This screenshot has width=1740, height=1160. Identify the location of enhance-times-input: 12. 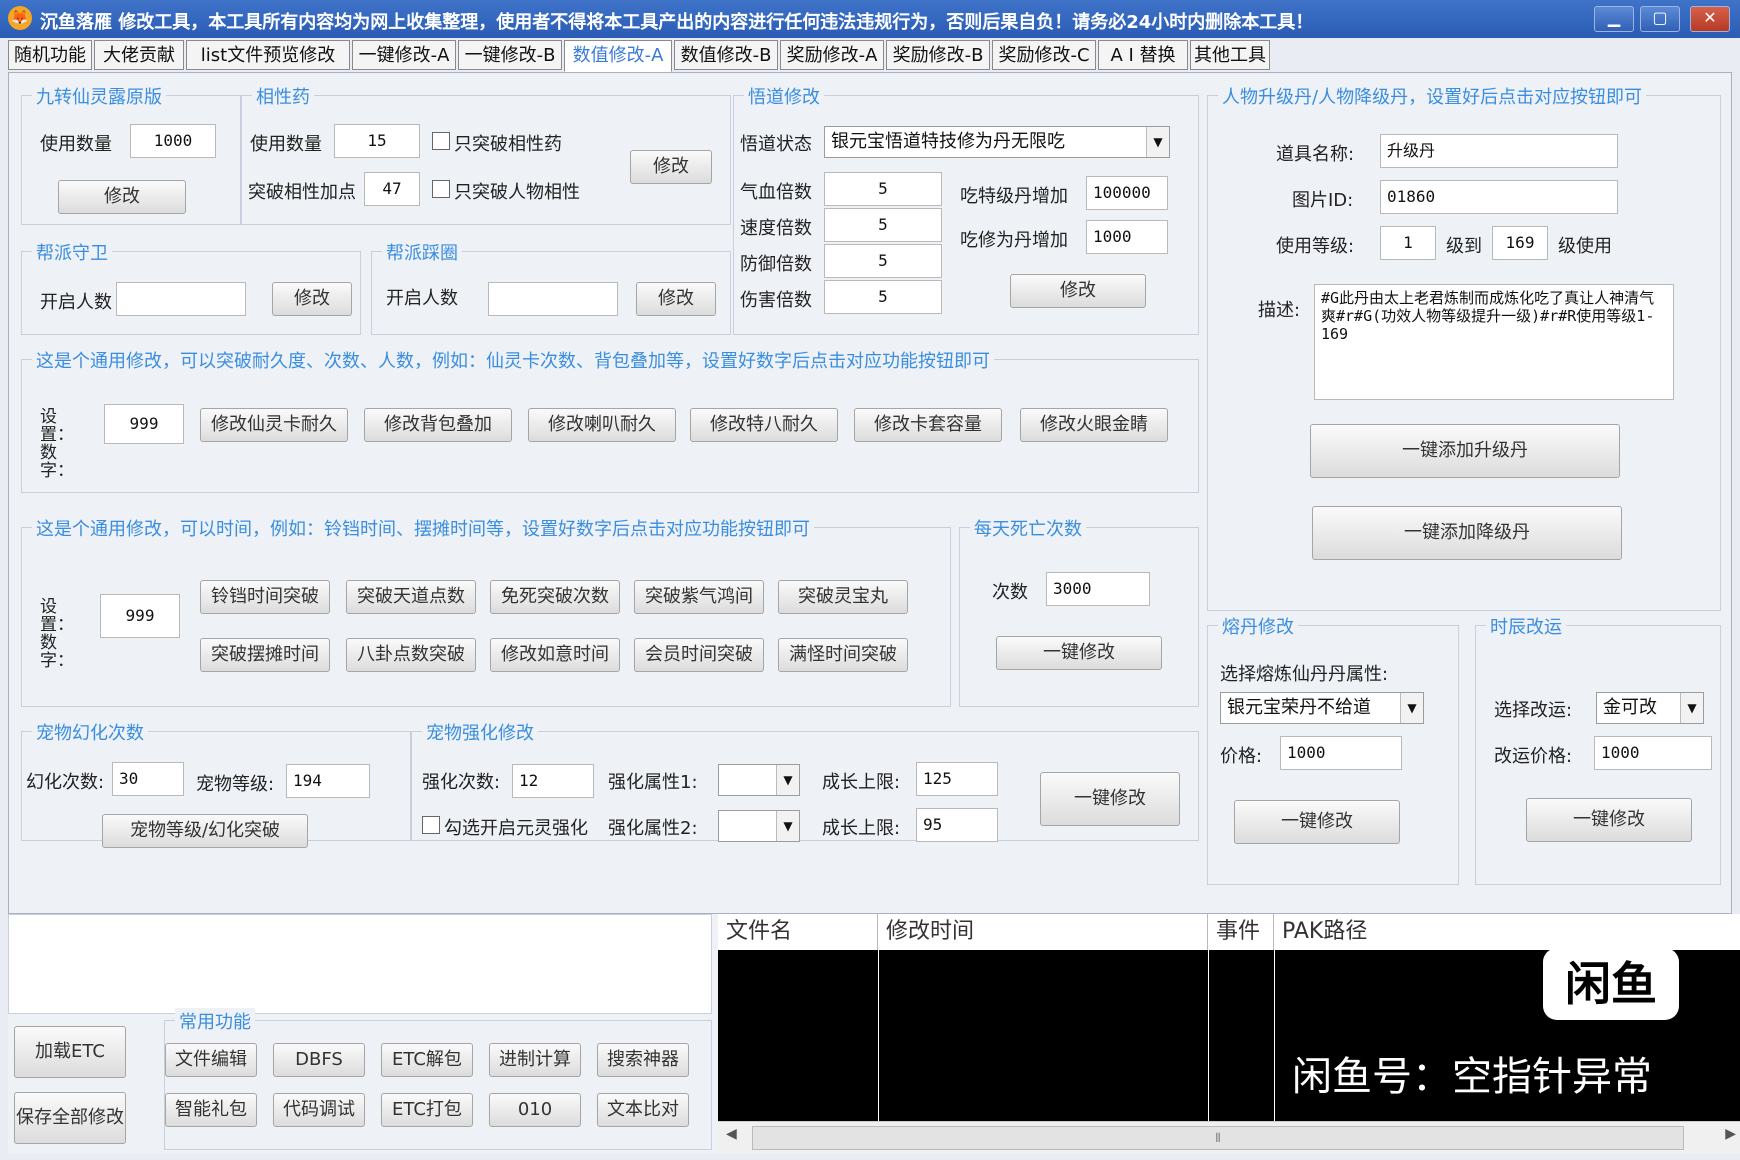
(553, 781).